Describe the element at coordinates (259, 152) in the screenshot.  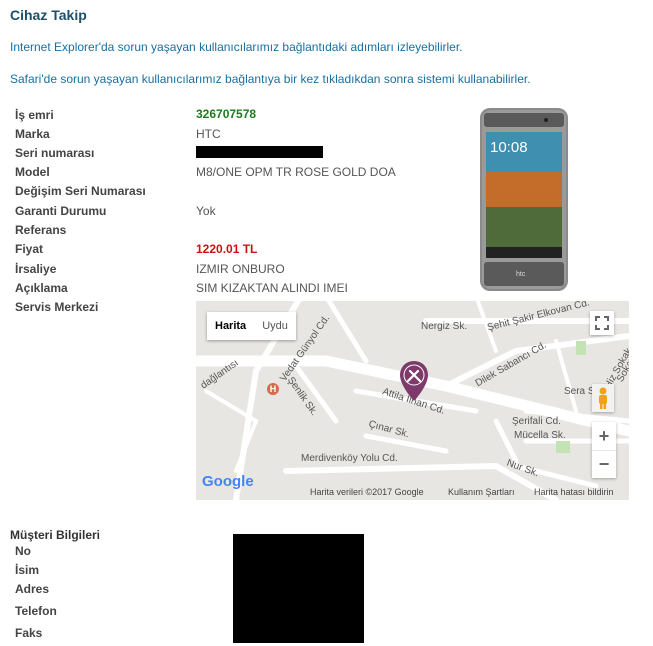
I see `serial-redaction` at that location.